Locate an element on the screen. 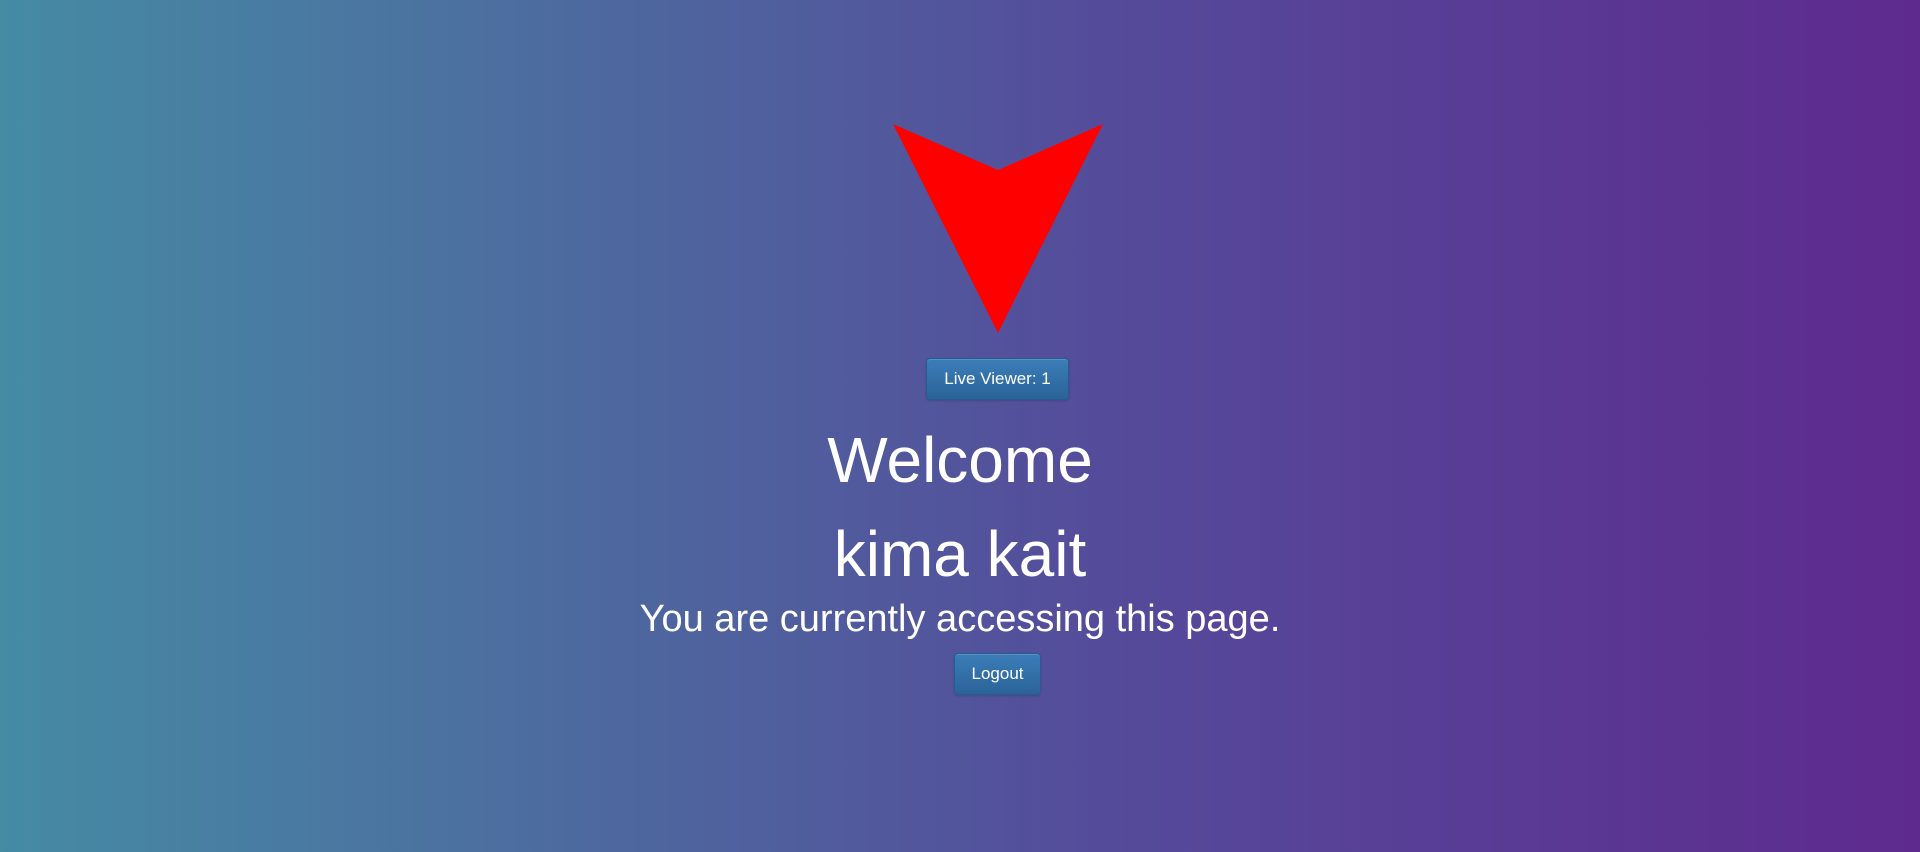 This screenshot has width=1920, height=852. down-arrow-icon is located at coordinates (998, 228).